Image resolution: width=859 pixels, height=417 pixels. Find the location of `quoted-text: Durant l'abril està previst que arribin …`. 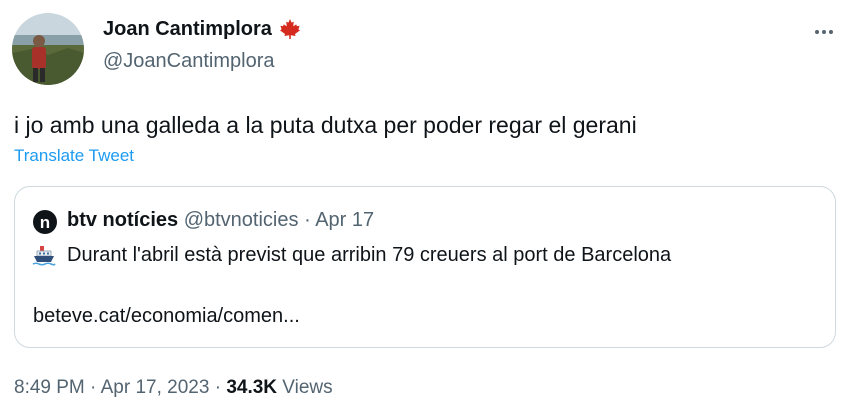

quoted-text: Durant l'abril està previst que arribin … is located at coordinates (369, 255).